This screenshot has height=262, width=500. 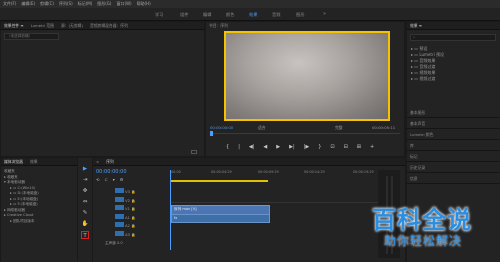 What do you see at coordinates (170, 210) in the screenshot?
I see `timeline-playhead` at bounding box center [170, 210].